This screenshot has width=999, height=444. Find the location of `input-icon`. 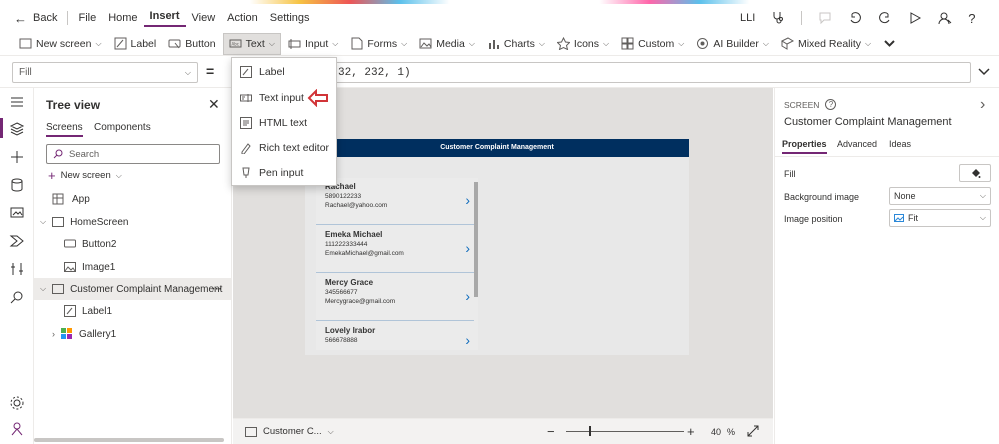

input-icon is located at coordinates (294, 44).